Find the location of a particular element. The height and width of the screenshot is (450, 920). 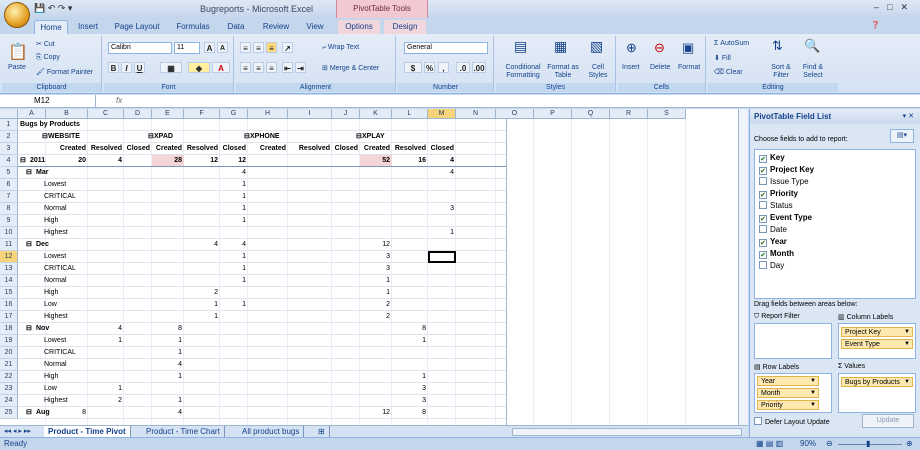

row-header: 25 is located at coordinates (9, 413).